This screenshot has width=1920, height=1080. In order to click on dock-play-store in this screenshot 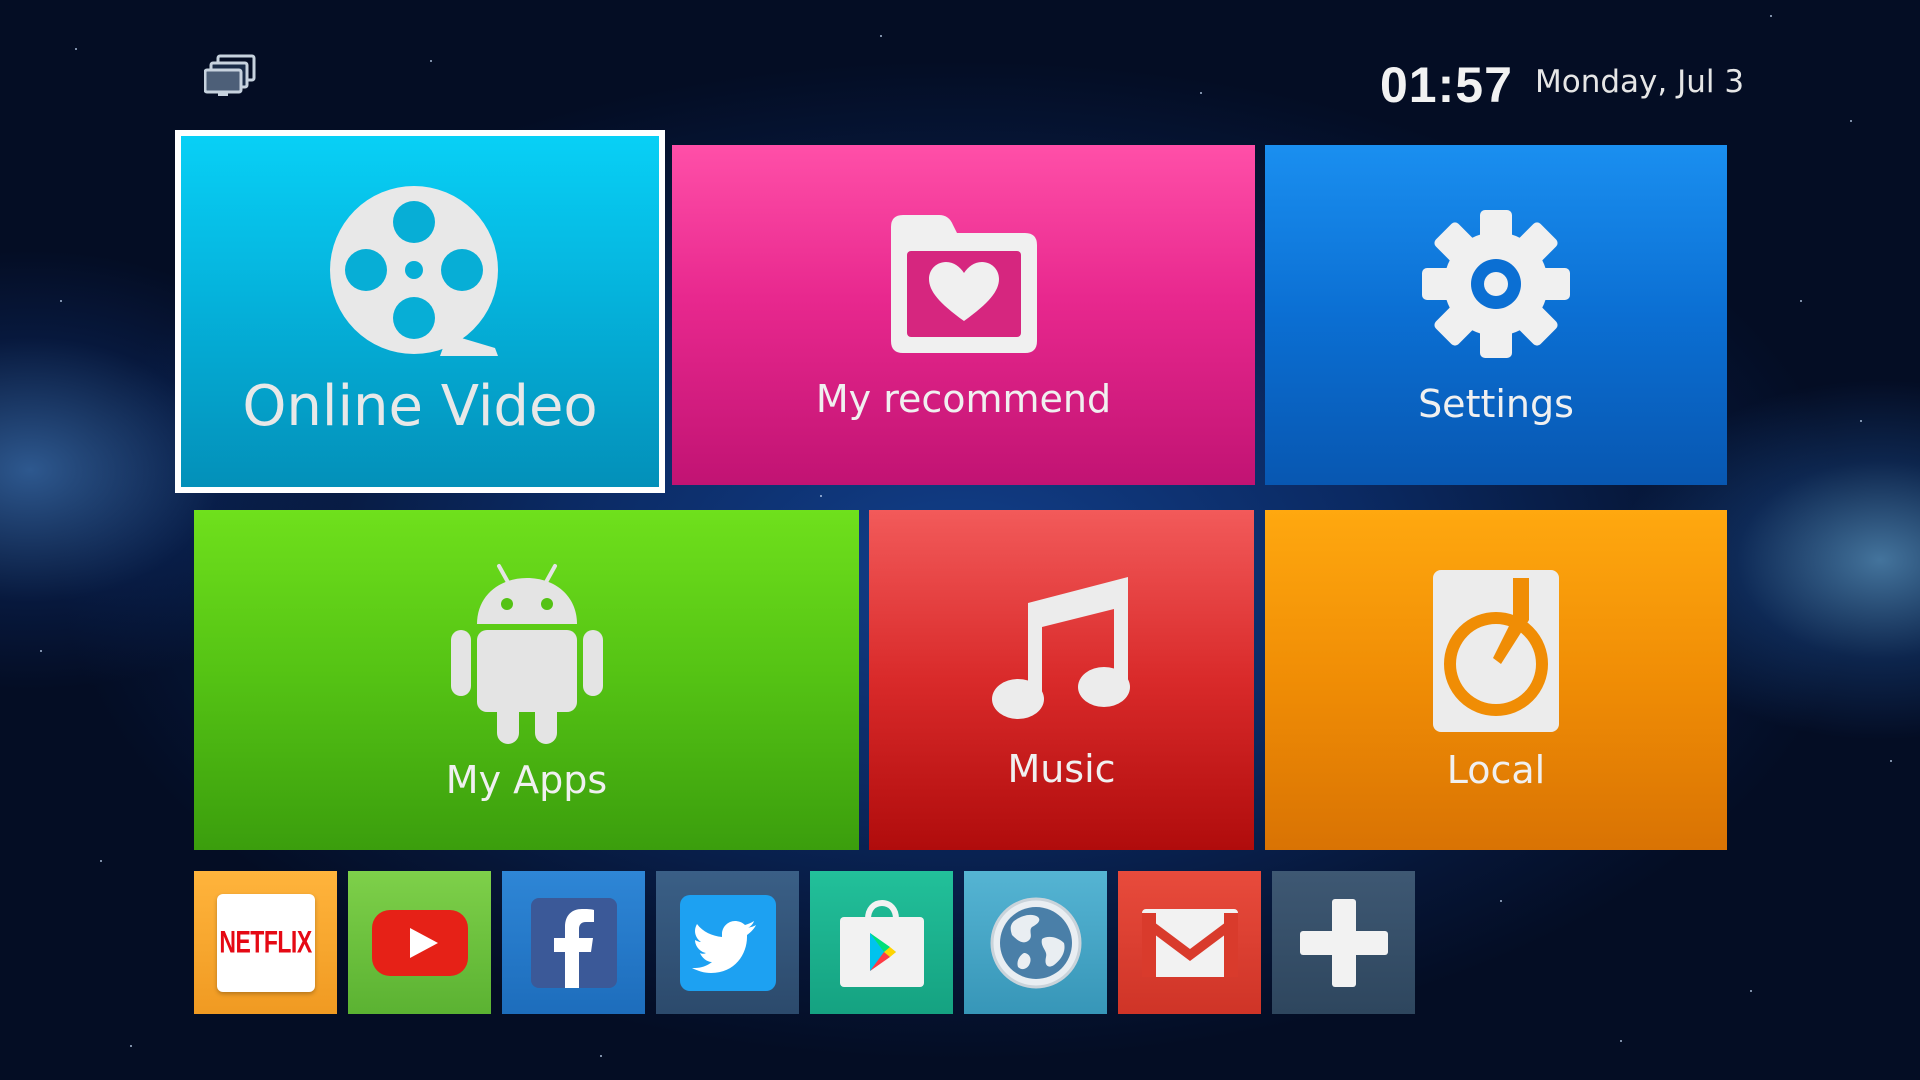, I will do `click(881, 942)`.